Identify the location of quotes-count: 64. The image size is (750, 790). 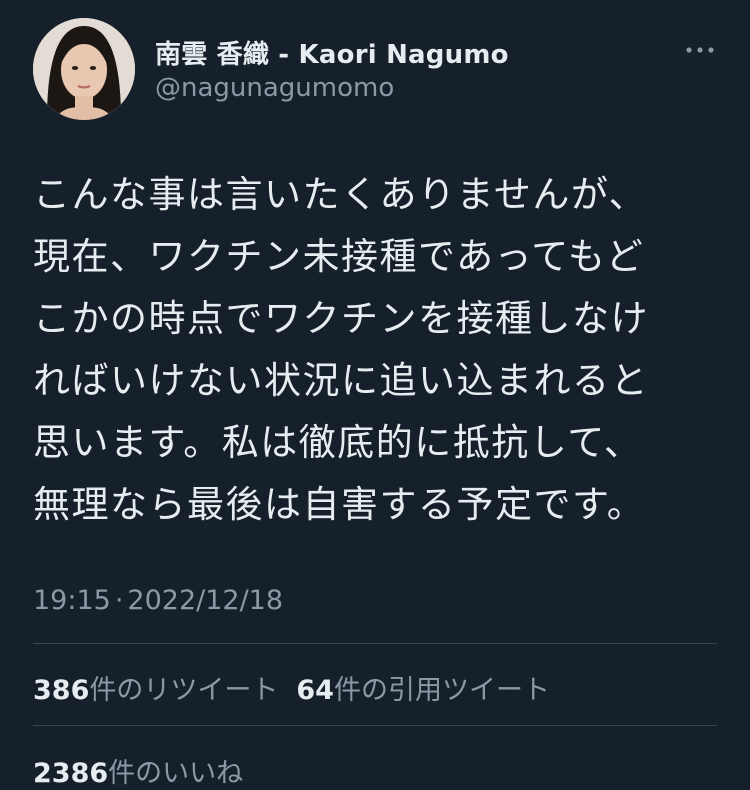
(315, 690).